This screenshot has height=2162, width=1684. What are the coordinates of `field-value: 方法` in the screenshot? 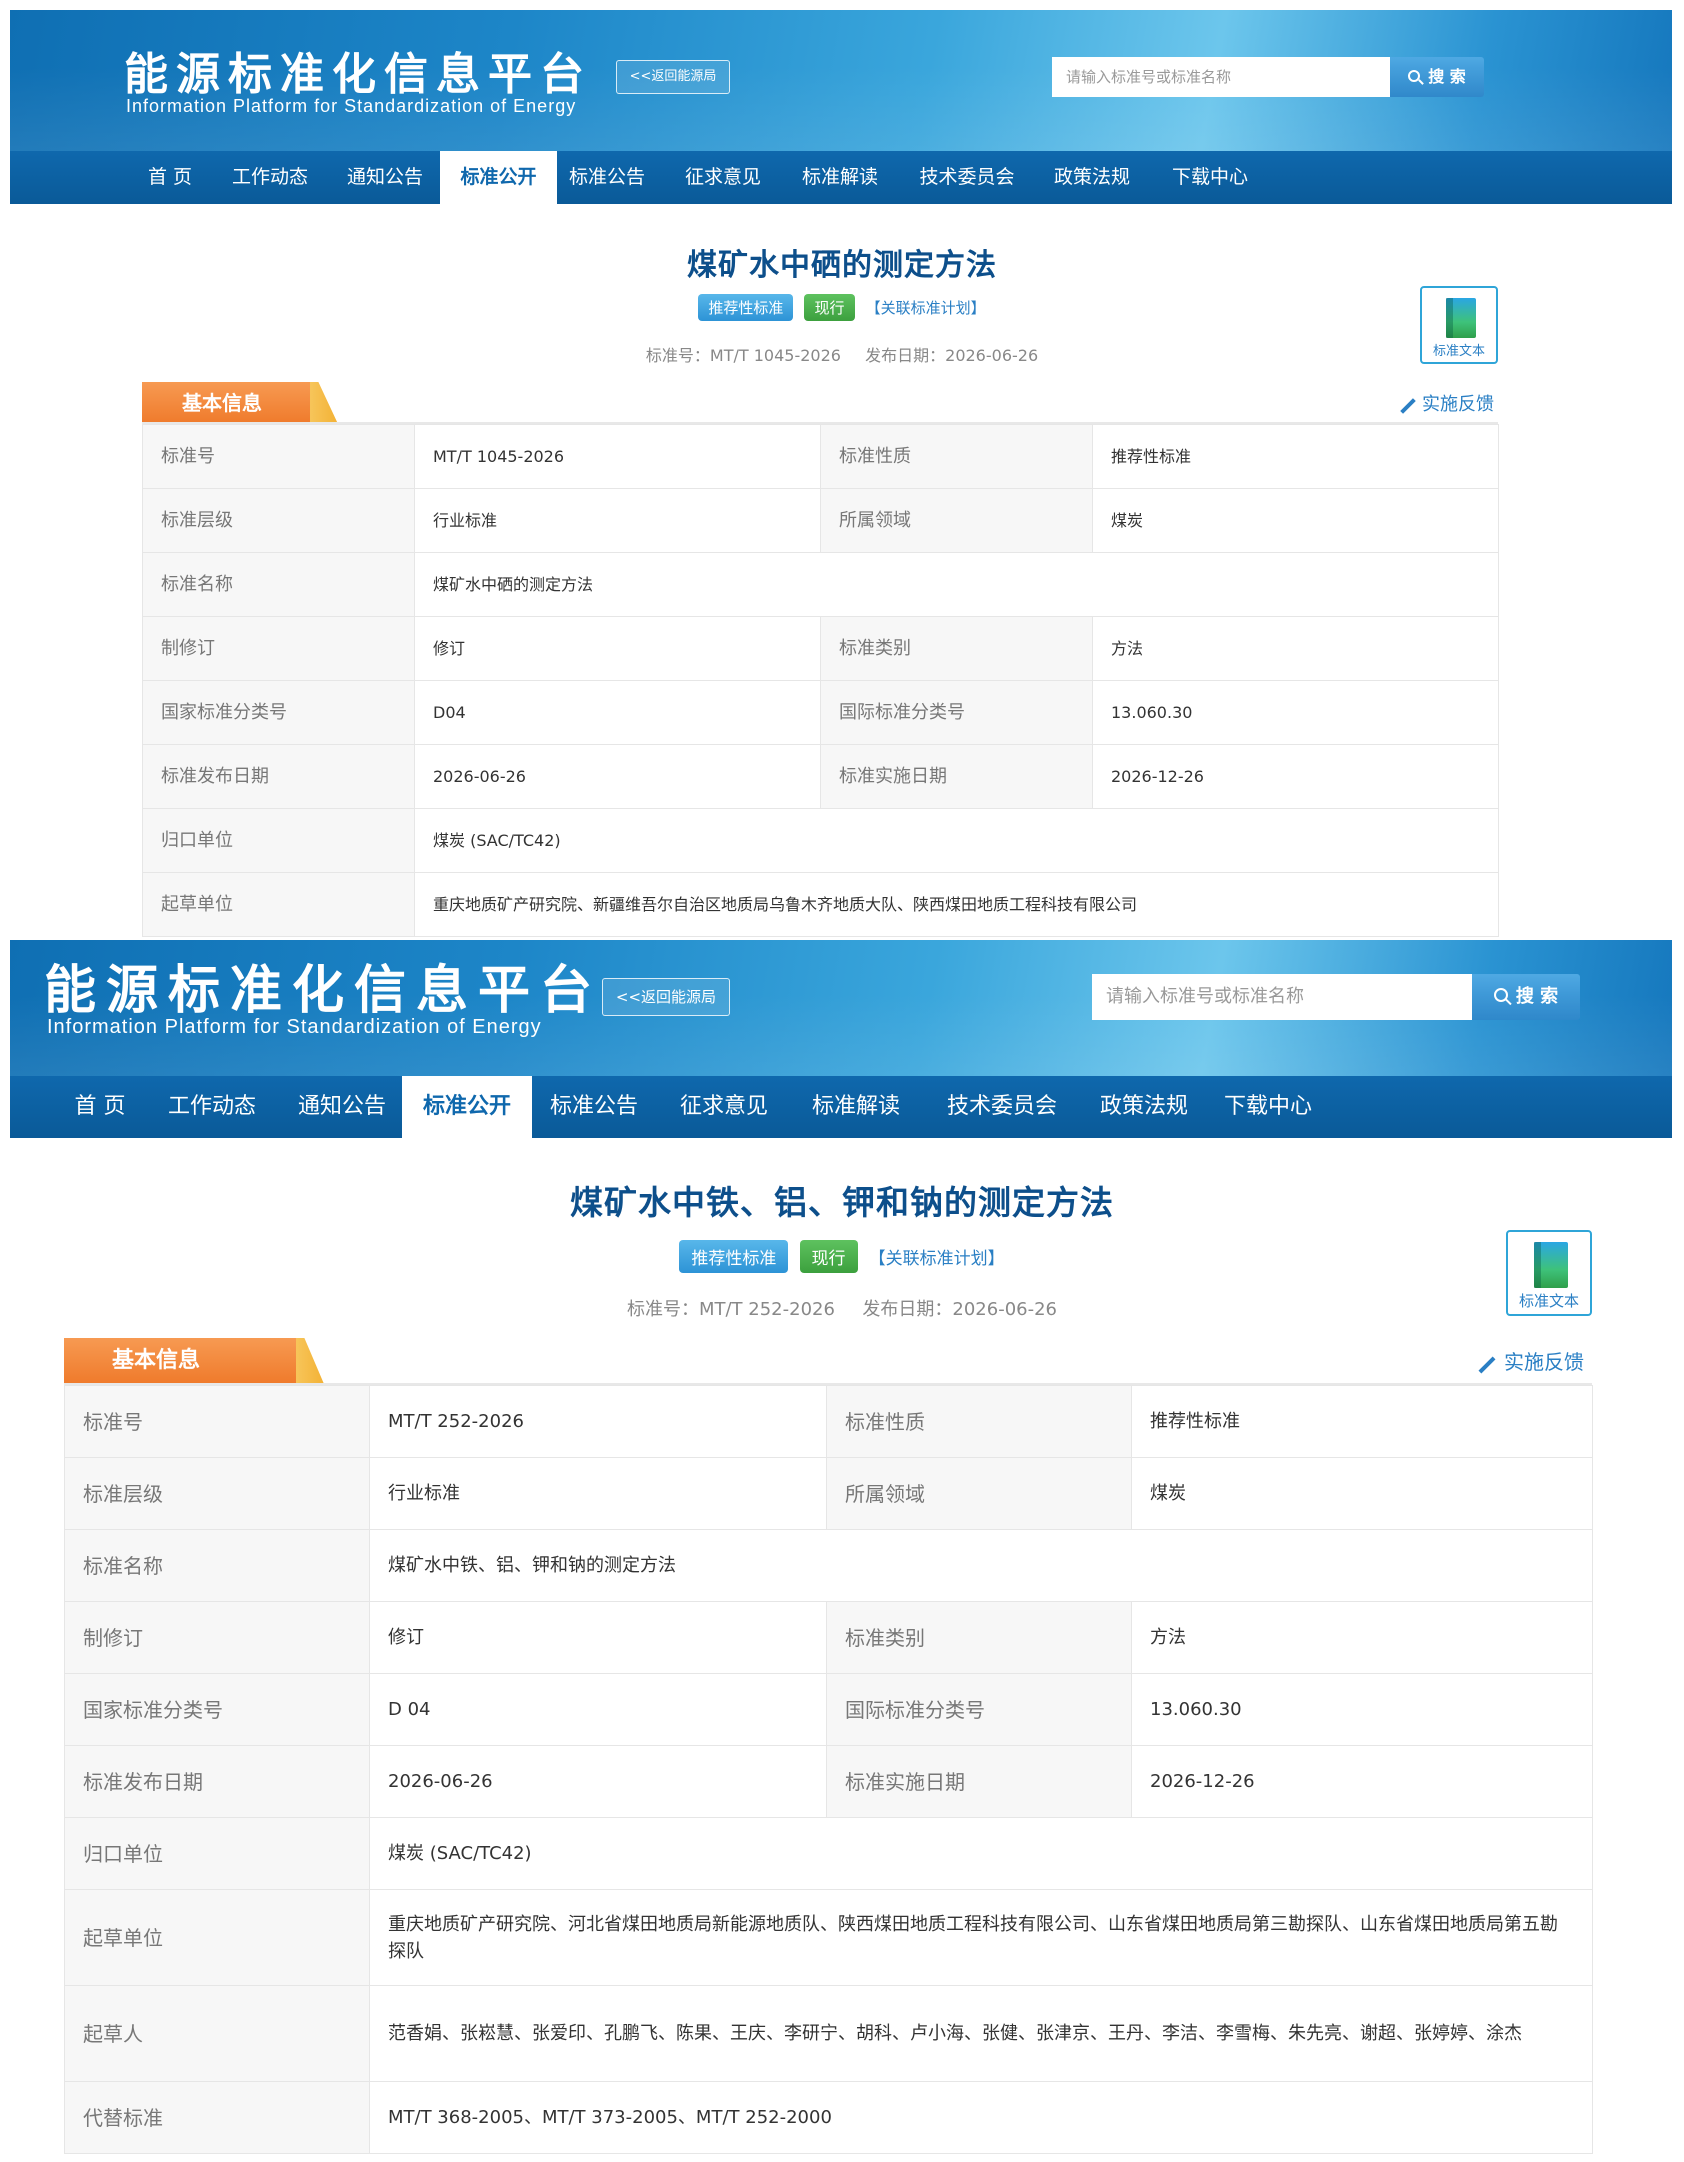 It's located at (1362, 1637).